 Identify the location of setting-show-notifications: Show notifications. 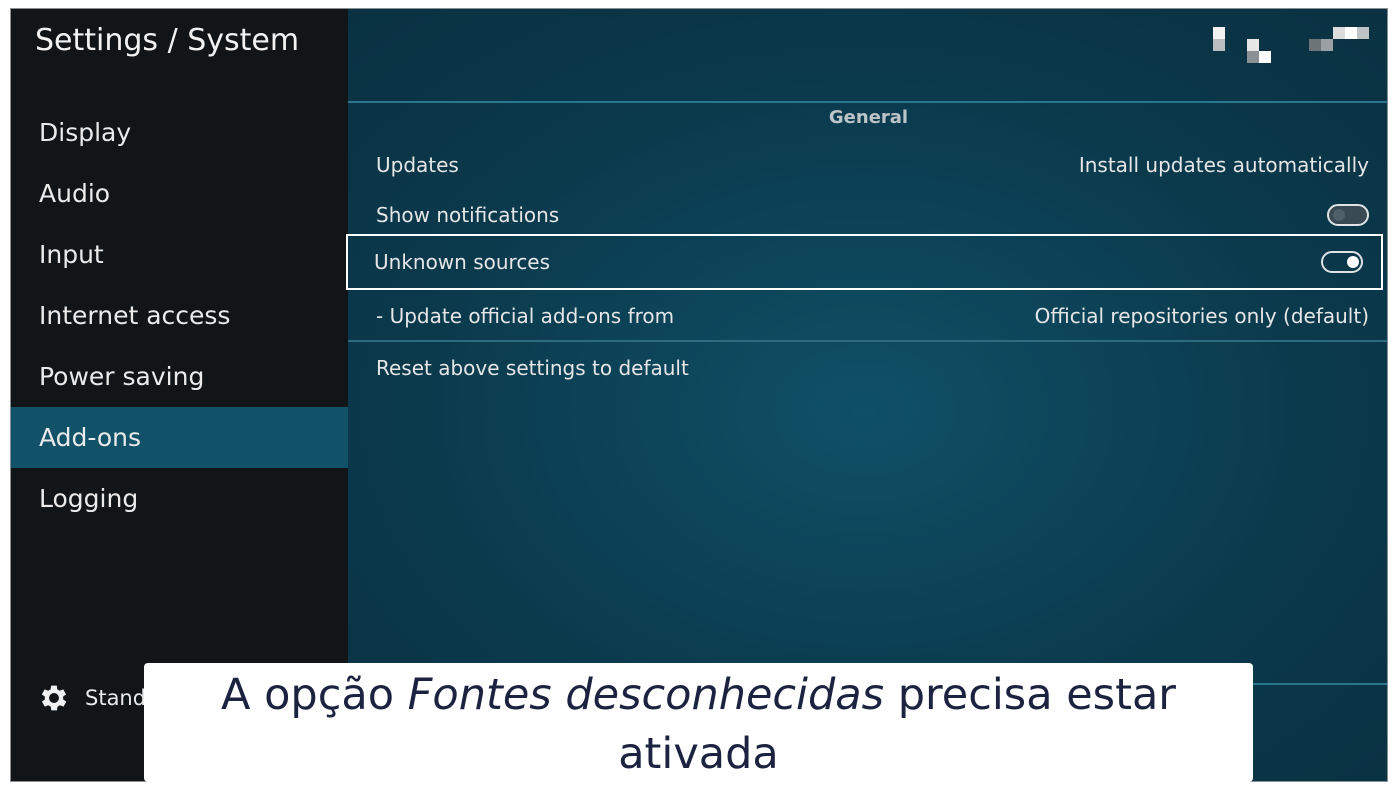
(867, 215).